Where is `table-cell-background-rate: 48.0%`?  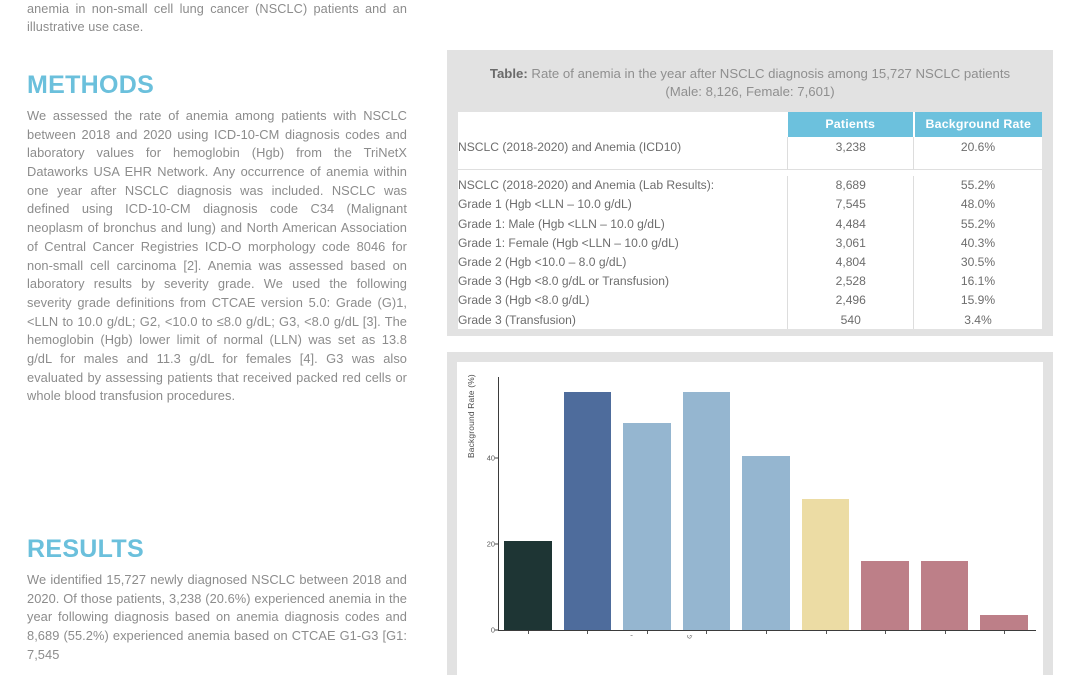
table-cell-background-rate: 48.0% is located at coordinates (977, 204).